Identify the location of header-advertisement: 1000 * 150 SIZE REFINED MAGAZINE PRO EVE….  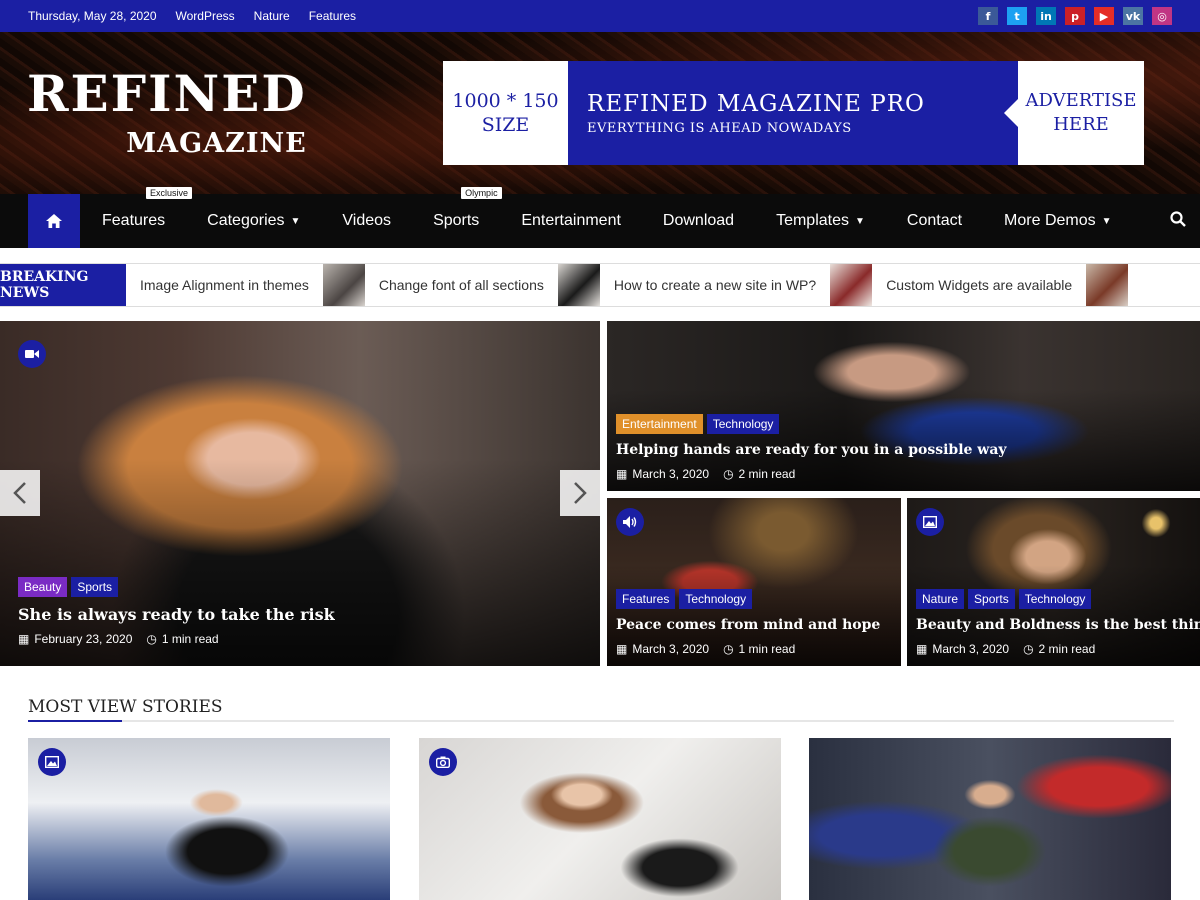
(793, 113).